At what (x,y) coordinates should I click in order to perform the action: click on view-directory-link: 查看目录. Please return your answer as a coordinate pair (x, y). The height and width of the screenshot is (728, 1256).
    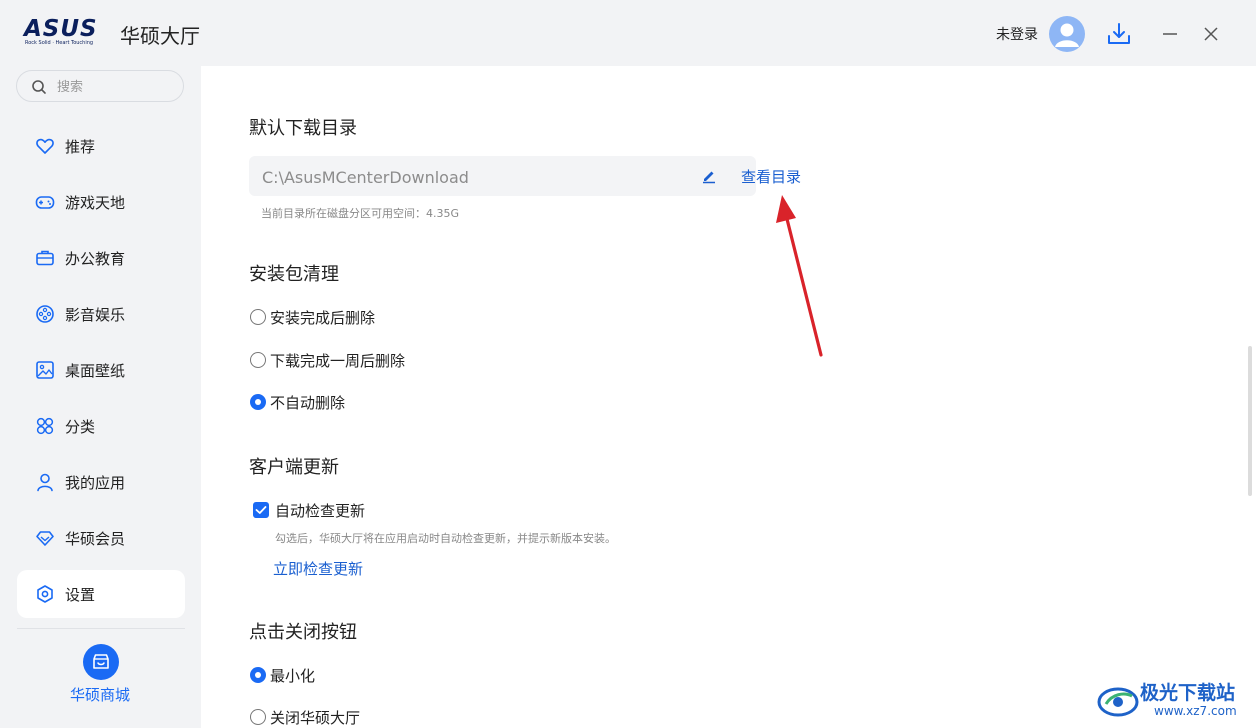
    Looking at the image, I should click on (771, 176).